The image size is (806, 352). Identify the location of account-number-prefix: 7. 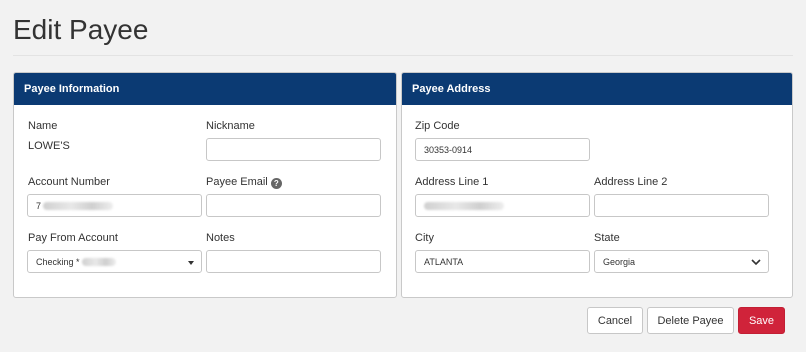
(39, 205).